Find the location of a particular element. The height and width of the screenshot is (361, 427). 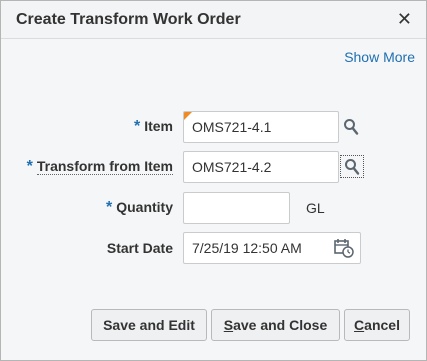

transform-from-item-value: OMS721-4.2 is located at coordinates (232, 167).